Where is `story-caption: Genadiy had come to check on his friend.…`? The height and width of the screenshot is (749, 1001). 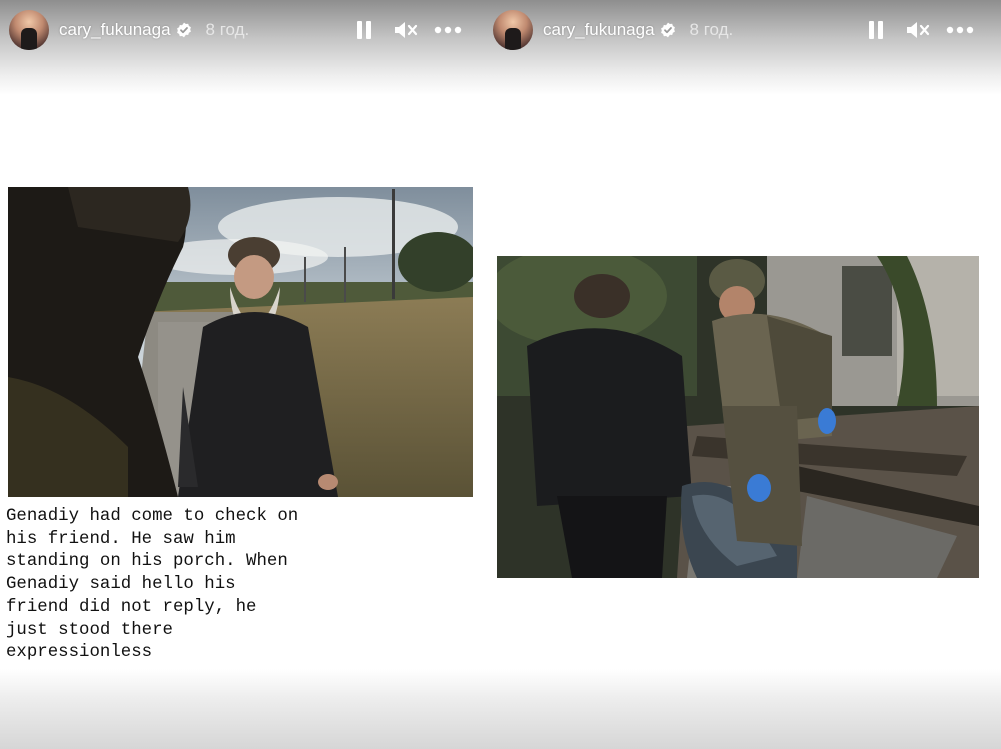 story-caption: Genadiy had come to check on his friend.… is located at coordinates (152, 585).